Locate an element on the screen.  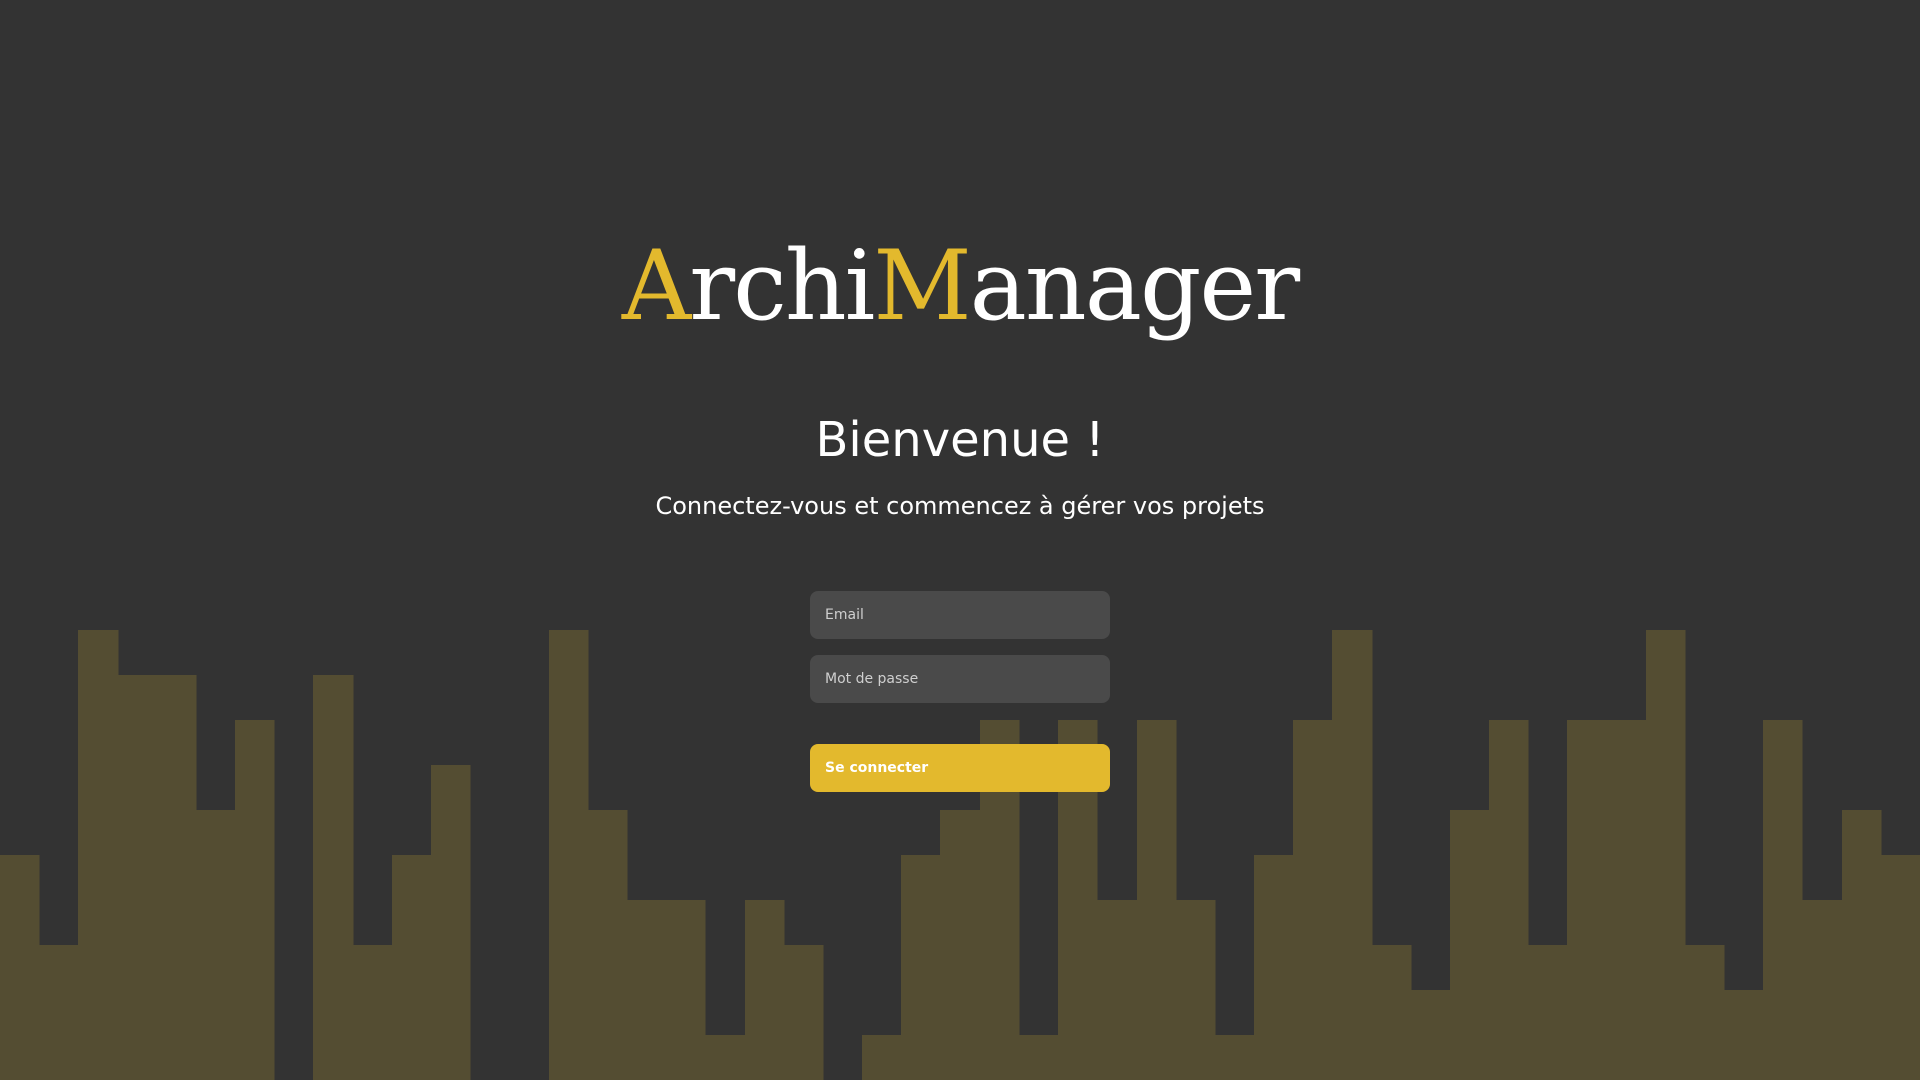
app-logo: ArchiManager is located at coordinates (960, 286).